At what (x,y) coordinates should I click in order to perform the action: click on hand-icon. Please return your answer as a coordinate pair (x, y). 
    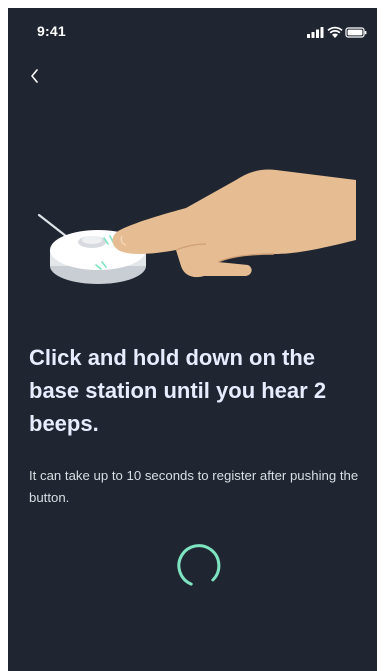
    Looking at the image, I should click on (234, 223).